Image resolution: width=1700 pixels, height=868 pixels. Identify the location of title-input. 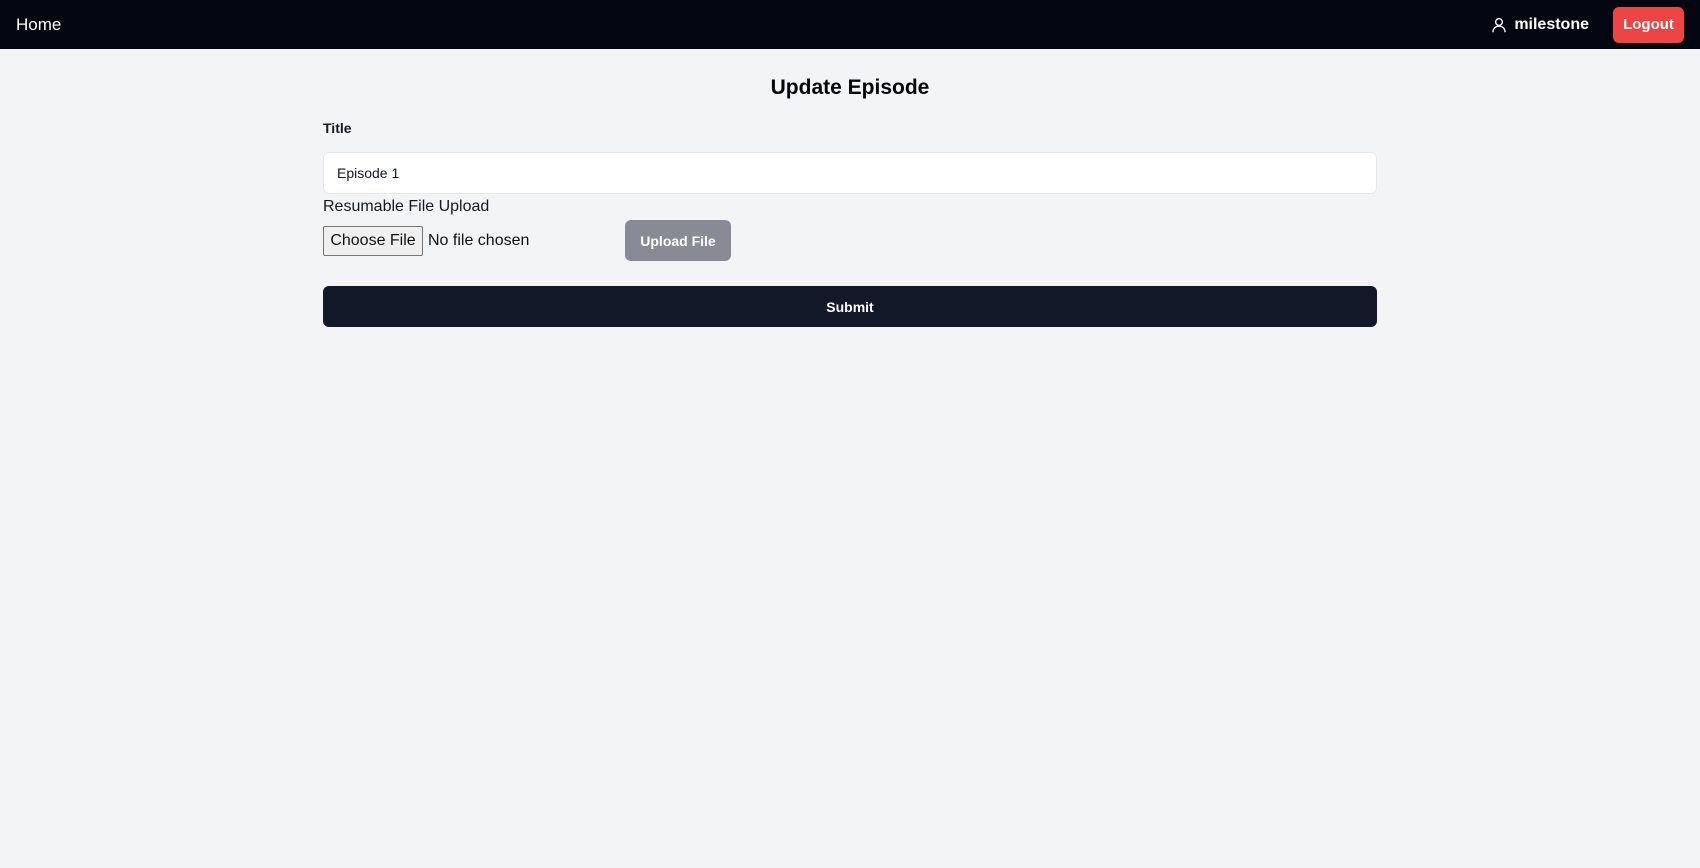
(850, 173).